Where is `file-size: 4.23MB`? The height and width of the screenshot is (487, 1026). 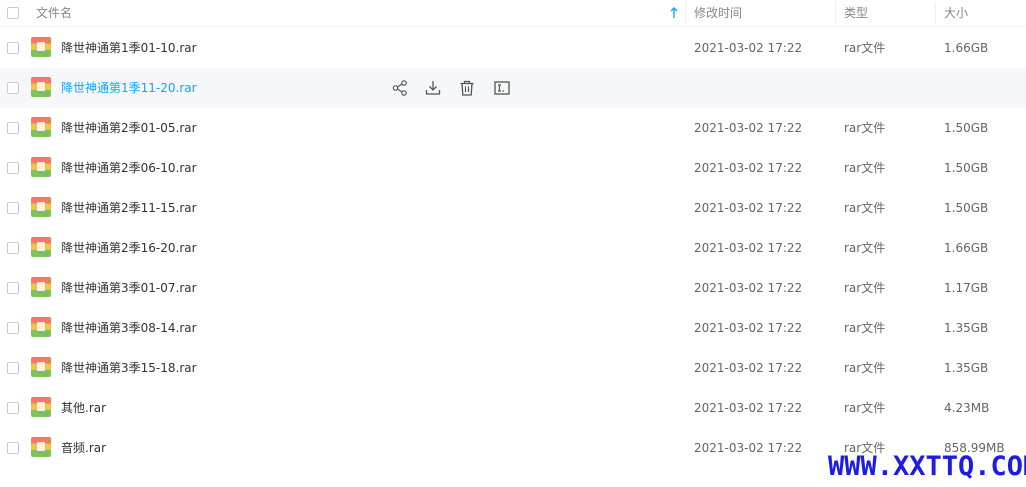 file-size: 4.23MB is located at coordinates (967, 408).